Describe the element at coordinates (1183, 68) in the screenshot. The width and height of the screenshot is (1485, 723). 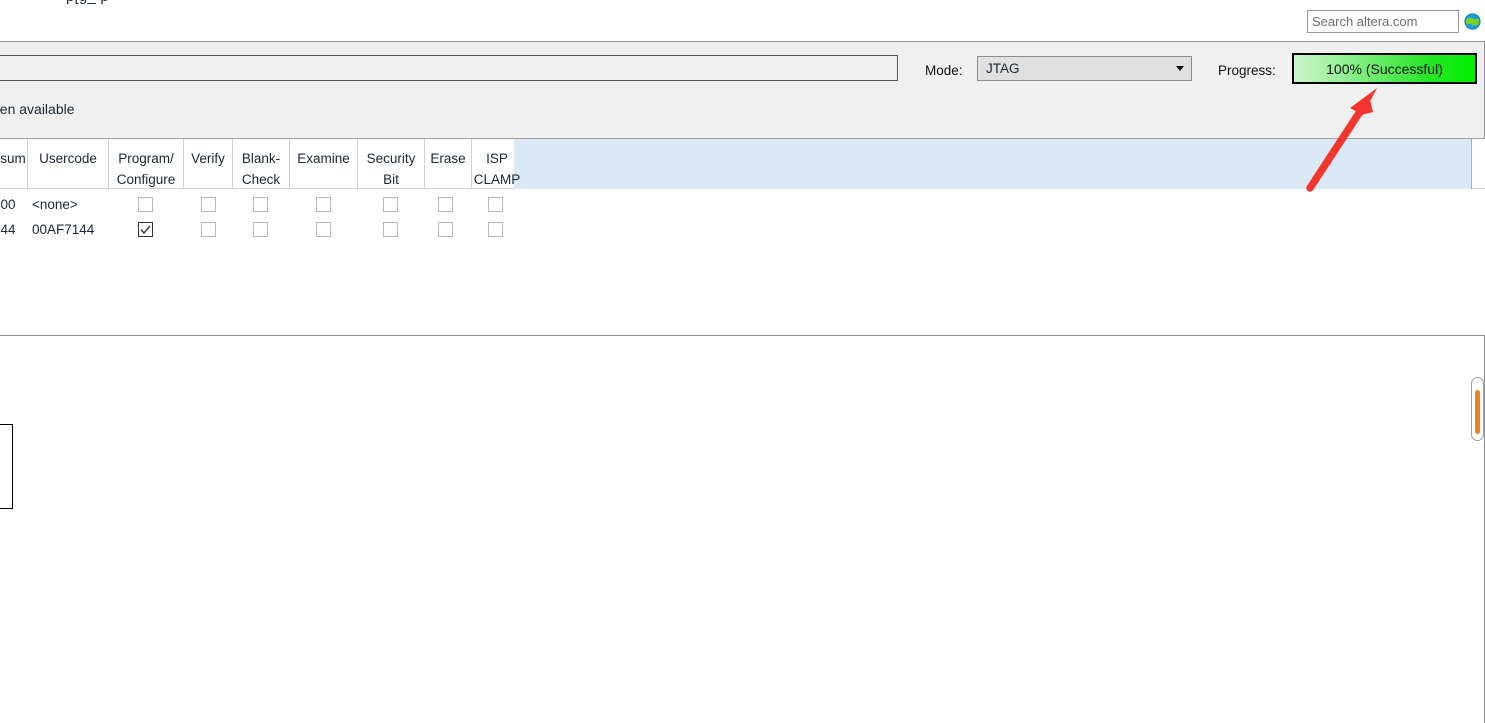
I see `chevron-down-icon` at that location.